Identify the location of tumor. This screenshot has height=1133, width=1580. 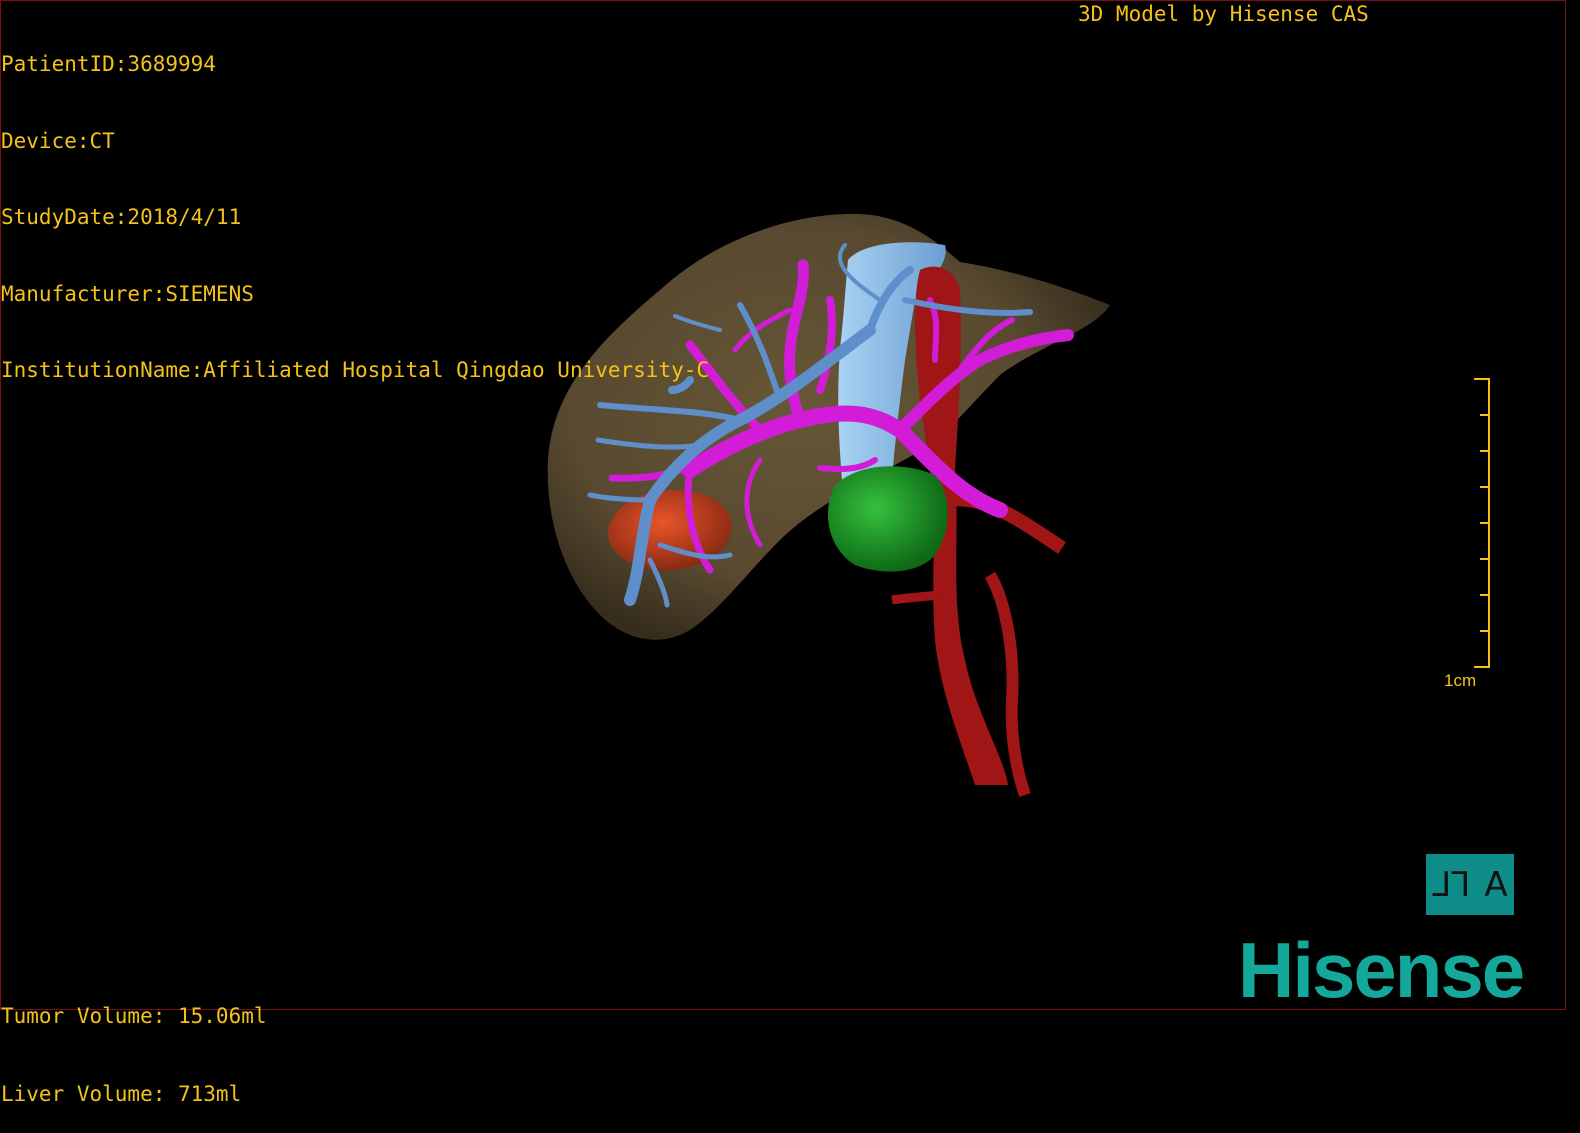
(887, 519).